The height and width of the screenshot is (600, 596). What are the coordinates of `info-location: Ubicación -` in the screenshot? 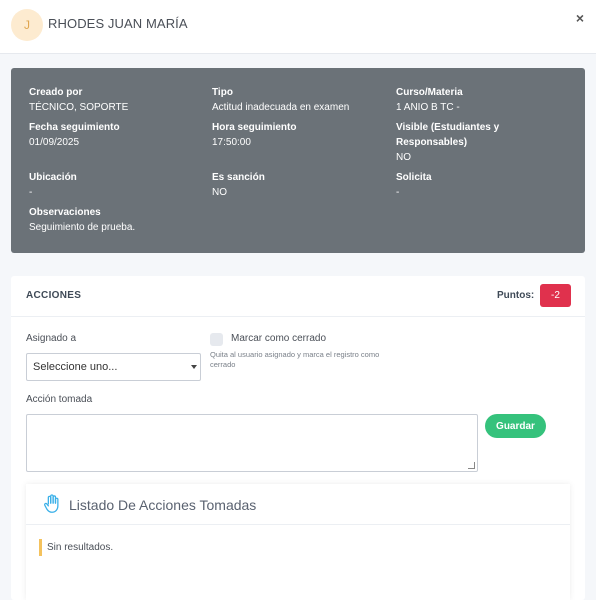 It's located at (53, 185).